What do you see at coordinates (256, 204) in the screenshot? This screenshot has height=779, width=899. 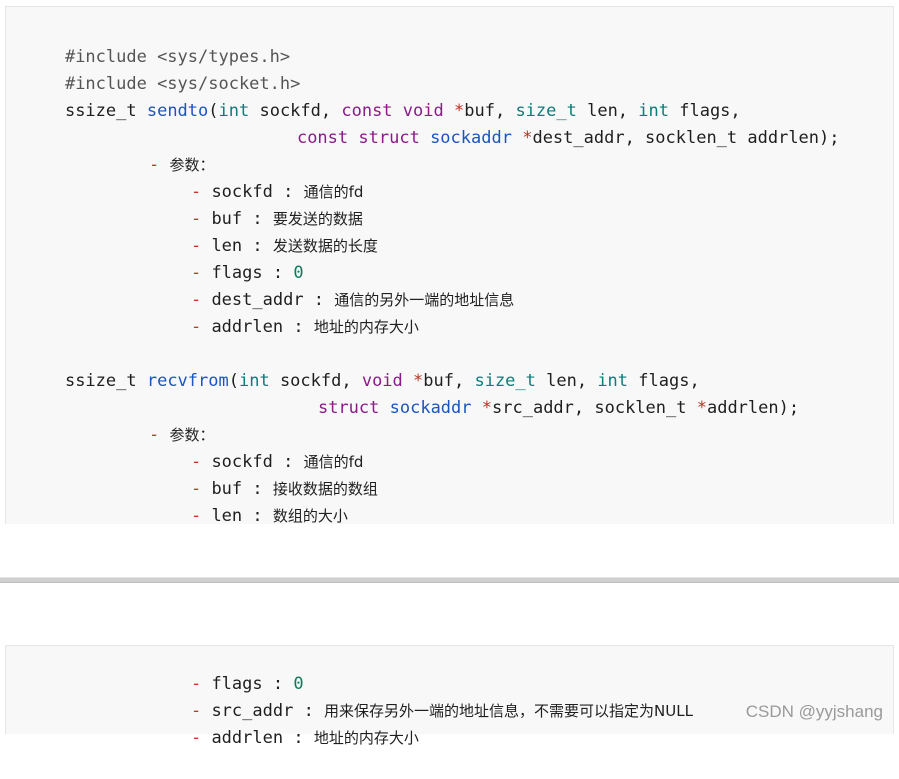 I see `param-item: - buf : 要发送的数据` at bounding box center [256, 204].